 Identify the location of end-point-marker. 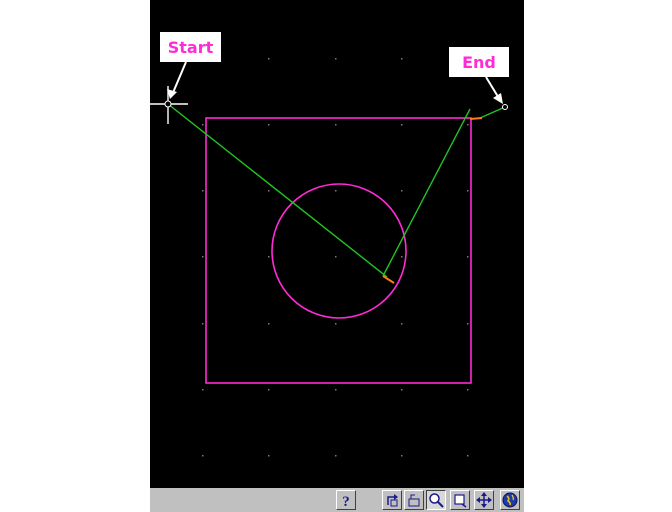
(505, 107).